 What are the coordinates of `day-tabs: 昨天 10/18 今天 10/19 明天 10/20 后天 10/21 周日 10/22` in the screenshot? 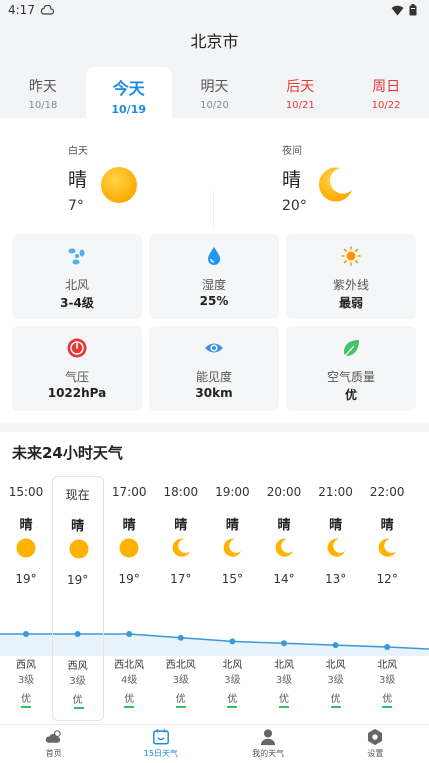 It's located at (214, 91).